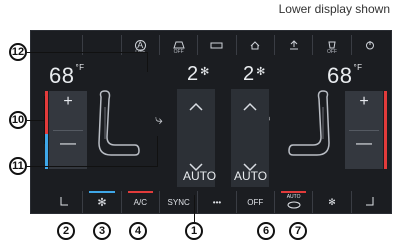  I want to click on fan-mode-button: ✻, so click(101, 202).